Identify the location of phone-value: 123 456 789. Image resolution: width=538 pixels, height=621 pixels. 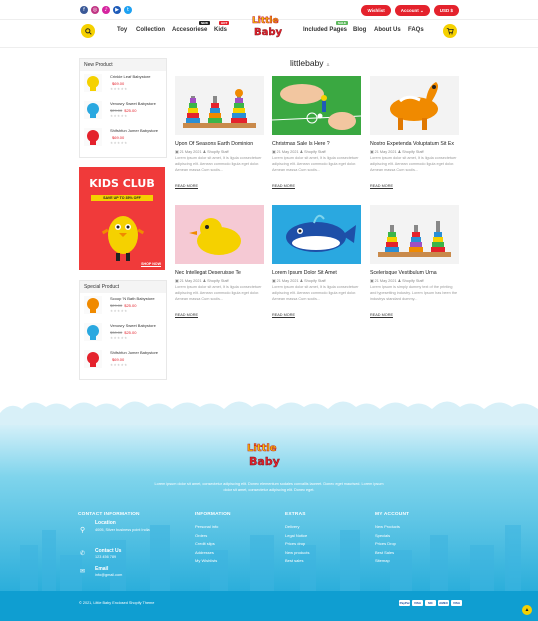
(105, 558).